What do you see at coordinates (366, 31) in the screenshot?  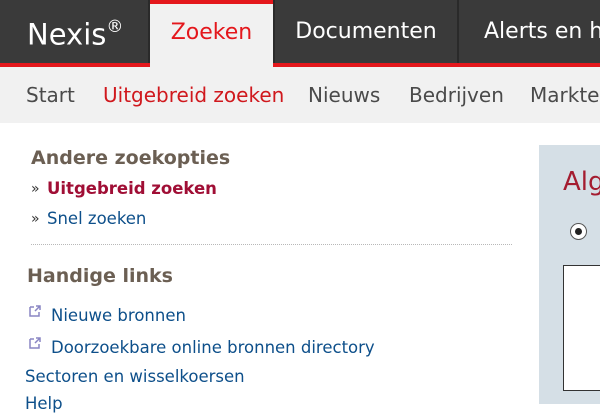 I see `tab-documenten: Documenten` at bounding box center [366, 31].